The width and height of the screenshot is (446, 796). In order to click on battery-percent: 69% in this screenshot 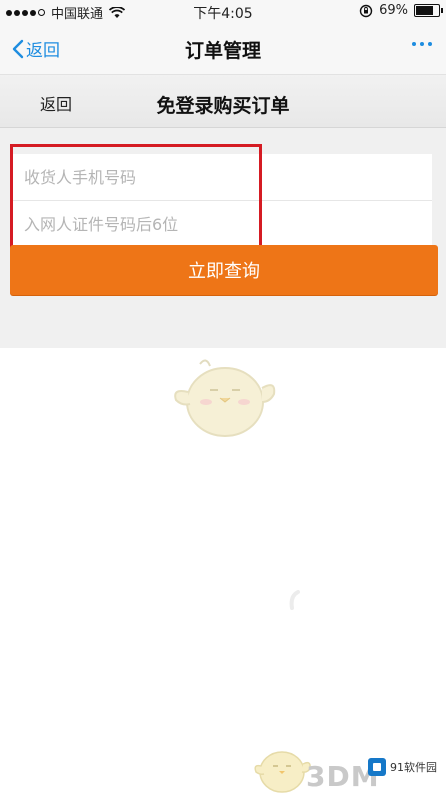, I will do `click(393, 10)`.